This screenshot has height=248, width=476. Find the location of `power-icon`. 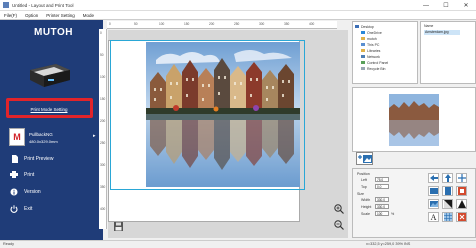

power-icon is located at coordinates (14, 208).